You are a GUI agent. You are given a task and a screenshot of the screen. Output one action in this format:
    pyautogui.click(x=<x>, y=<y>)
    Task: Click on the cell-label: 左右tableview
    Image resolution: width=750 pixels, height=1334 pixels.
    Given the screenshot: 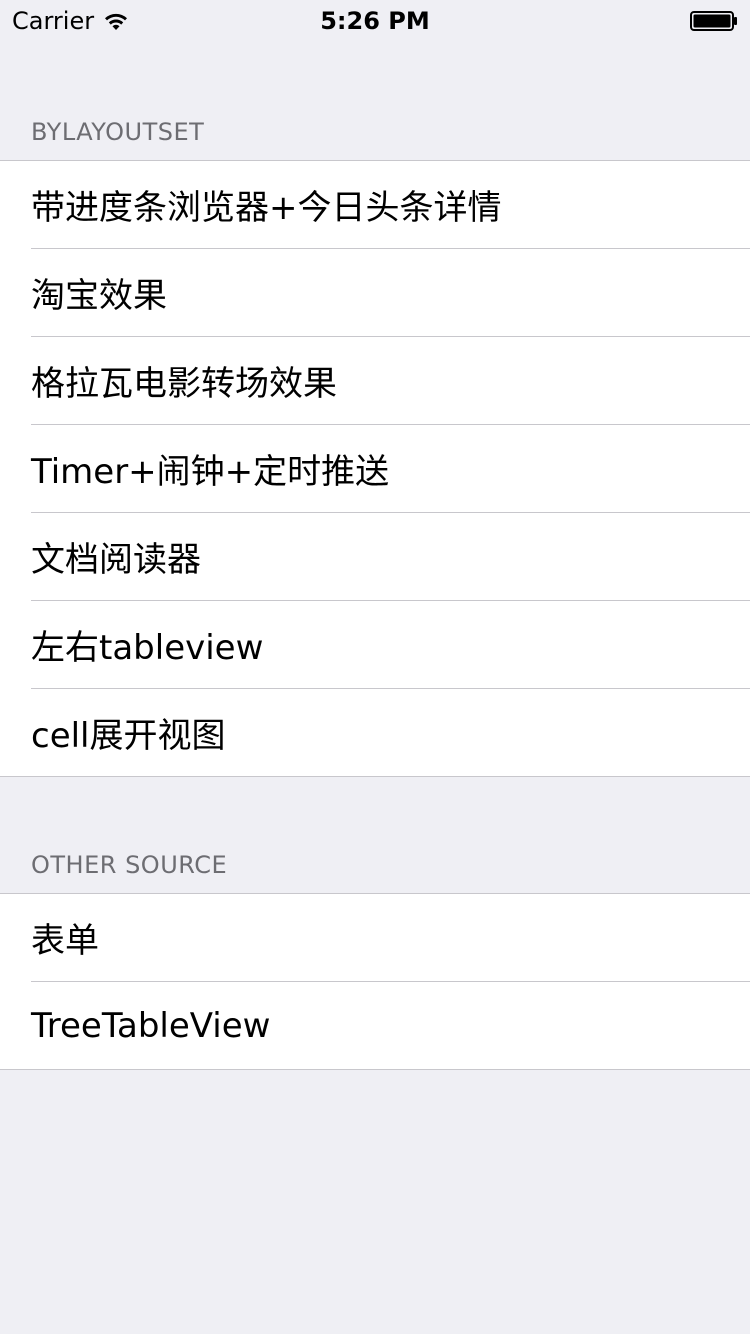 What is the action you would take?
    pyautogui.click(x=147, y=648)
    